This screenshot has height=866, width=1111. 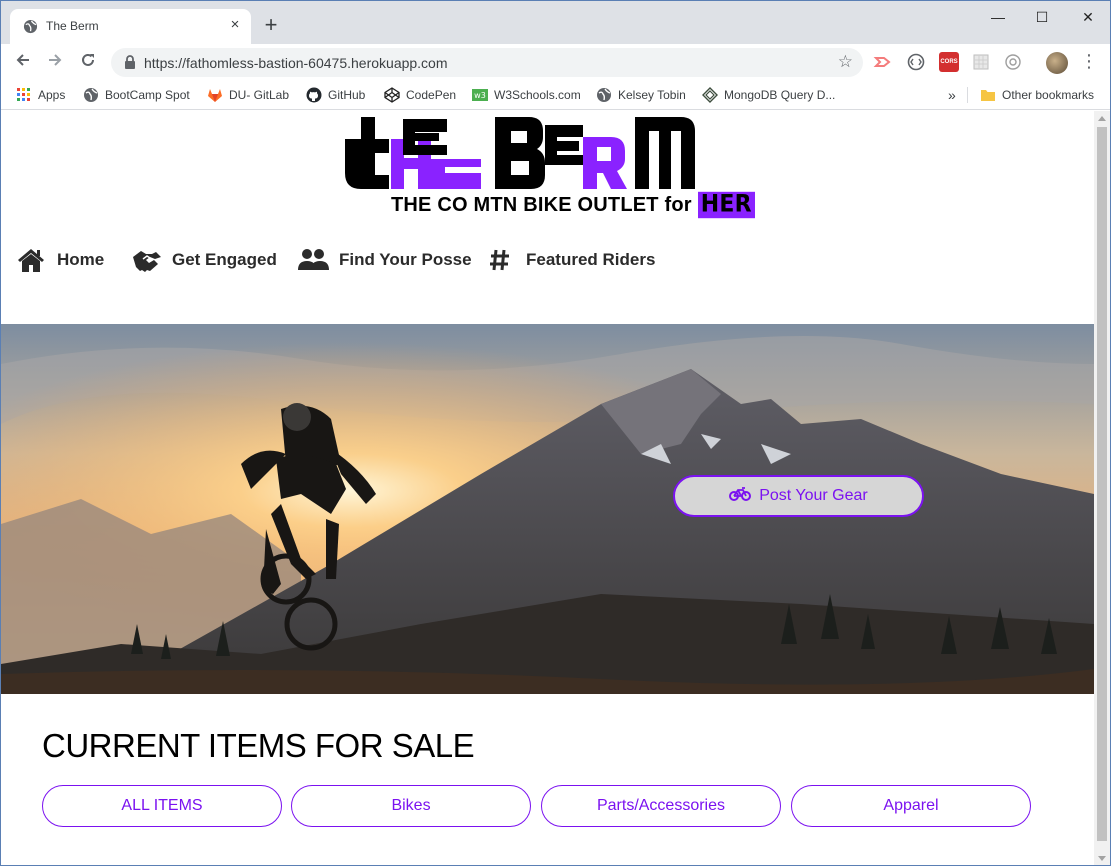 What do you see at coordinates (81, 259) in the screenshot?
I see `nav-home-label: Home` at bounding box center [81, 259].